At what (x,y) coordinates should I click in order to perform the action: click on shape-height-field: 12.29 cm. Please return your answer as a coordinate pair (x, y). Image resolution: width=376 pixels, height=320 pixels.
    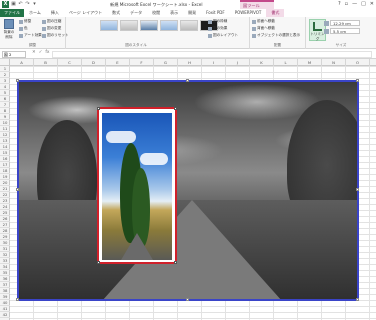
    Looking at the image, I should click on (342, 23).